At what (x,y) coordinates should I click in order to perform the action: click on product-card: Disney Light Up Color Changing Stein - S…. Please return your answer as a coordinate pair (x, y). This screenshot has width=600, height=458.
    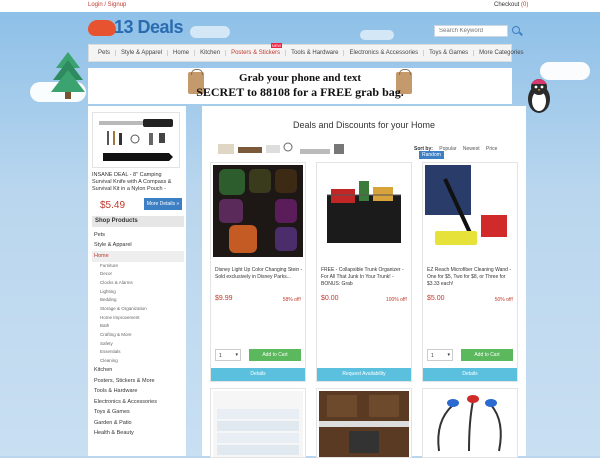
    Looking at the image, I should click on (258, 272).